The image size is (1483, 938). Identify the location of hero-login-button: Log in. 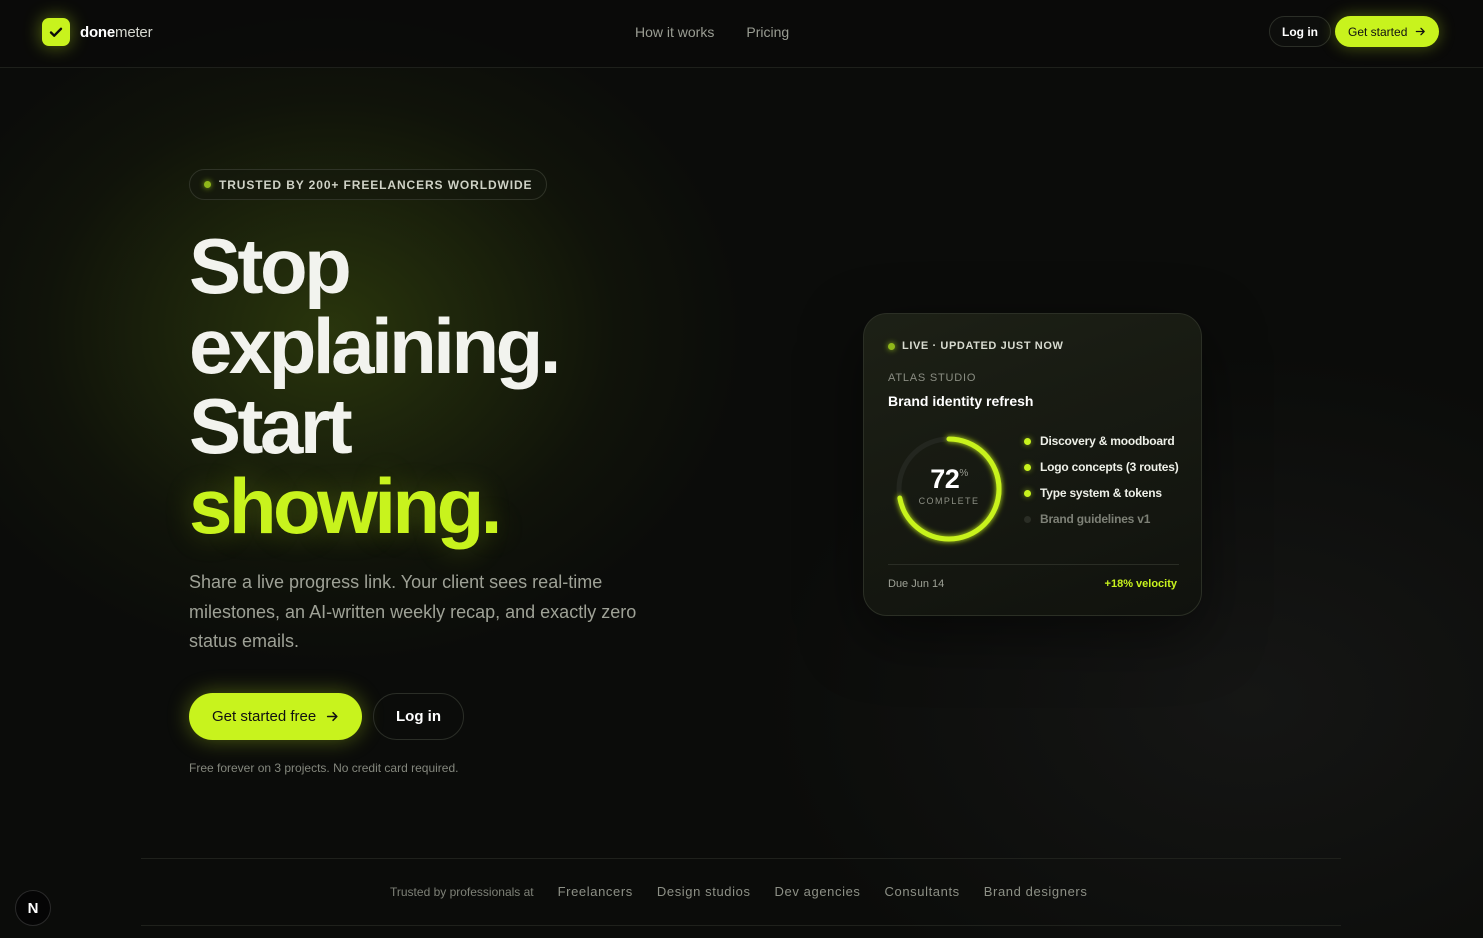
(418, 716).